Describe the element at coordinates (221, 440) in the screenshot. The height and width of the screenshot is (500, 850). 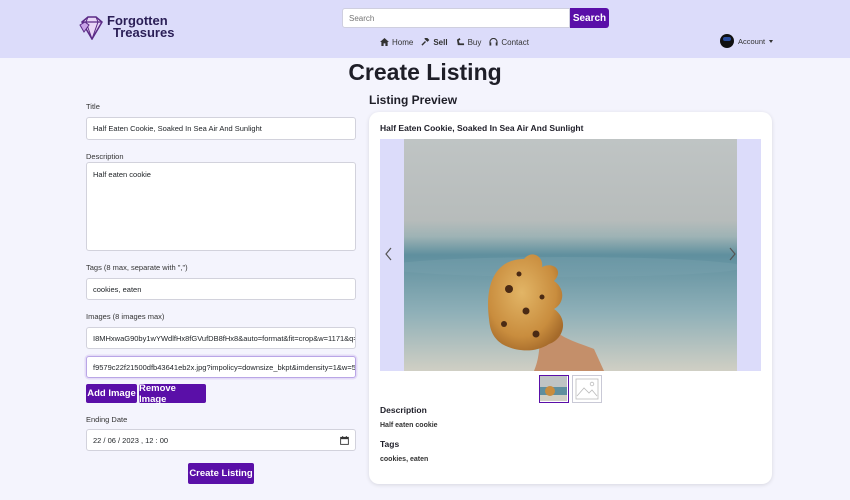
I see `ending-date-input: 22 / 06 / 2023 , 12 : 00` at that location.